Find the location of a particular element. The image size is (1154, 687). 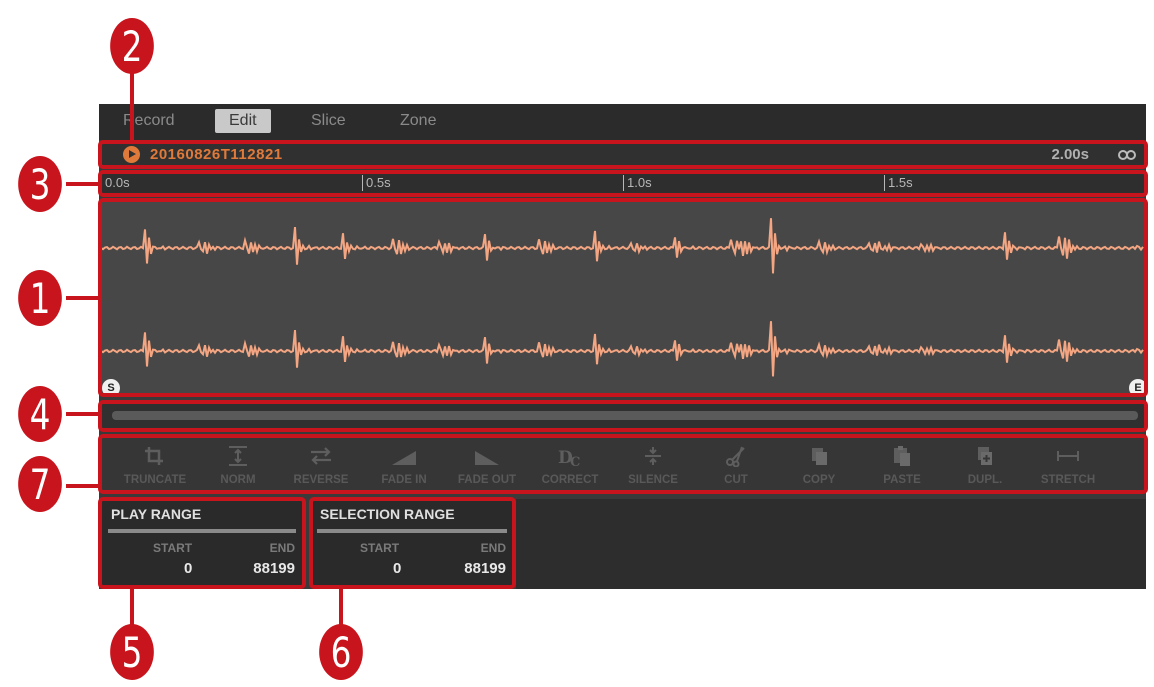

tab-slice: Slice is located at coordinates (328, 121).